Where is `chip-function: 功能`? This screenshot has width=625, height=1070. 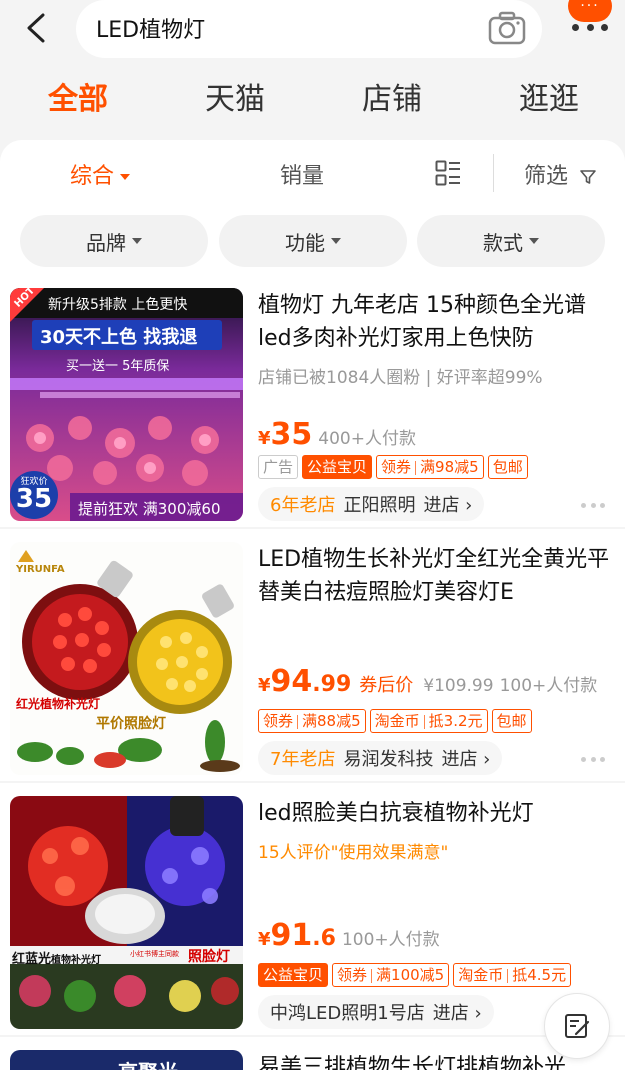 chip-function: 功能 is located at coordinates (313, 241).